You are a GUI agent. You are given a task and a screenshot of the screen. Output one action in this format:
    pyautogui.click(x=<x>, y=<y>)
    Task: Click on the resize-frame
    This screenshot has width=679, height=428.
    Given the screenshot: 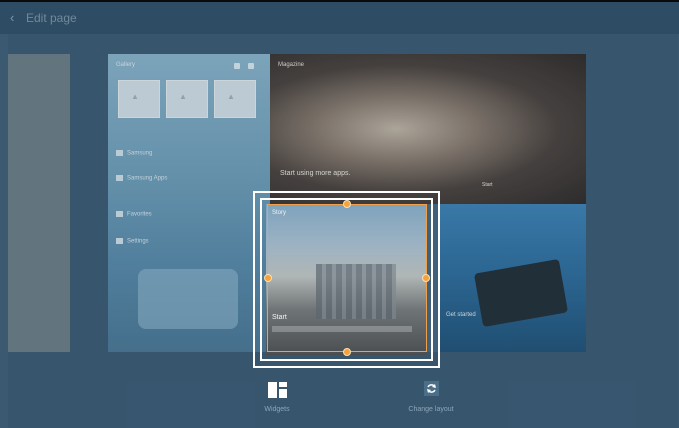 What is the action you would take?
    pyautogui.click(x=347, y=278)
    